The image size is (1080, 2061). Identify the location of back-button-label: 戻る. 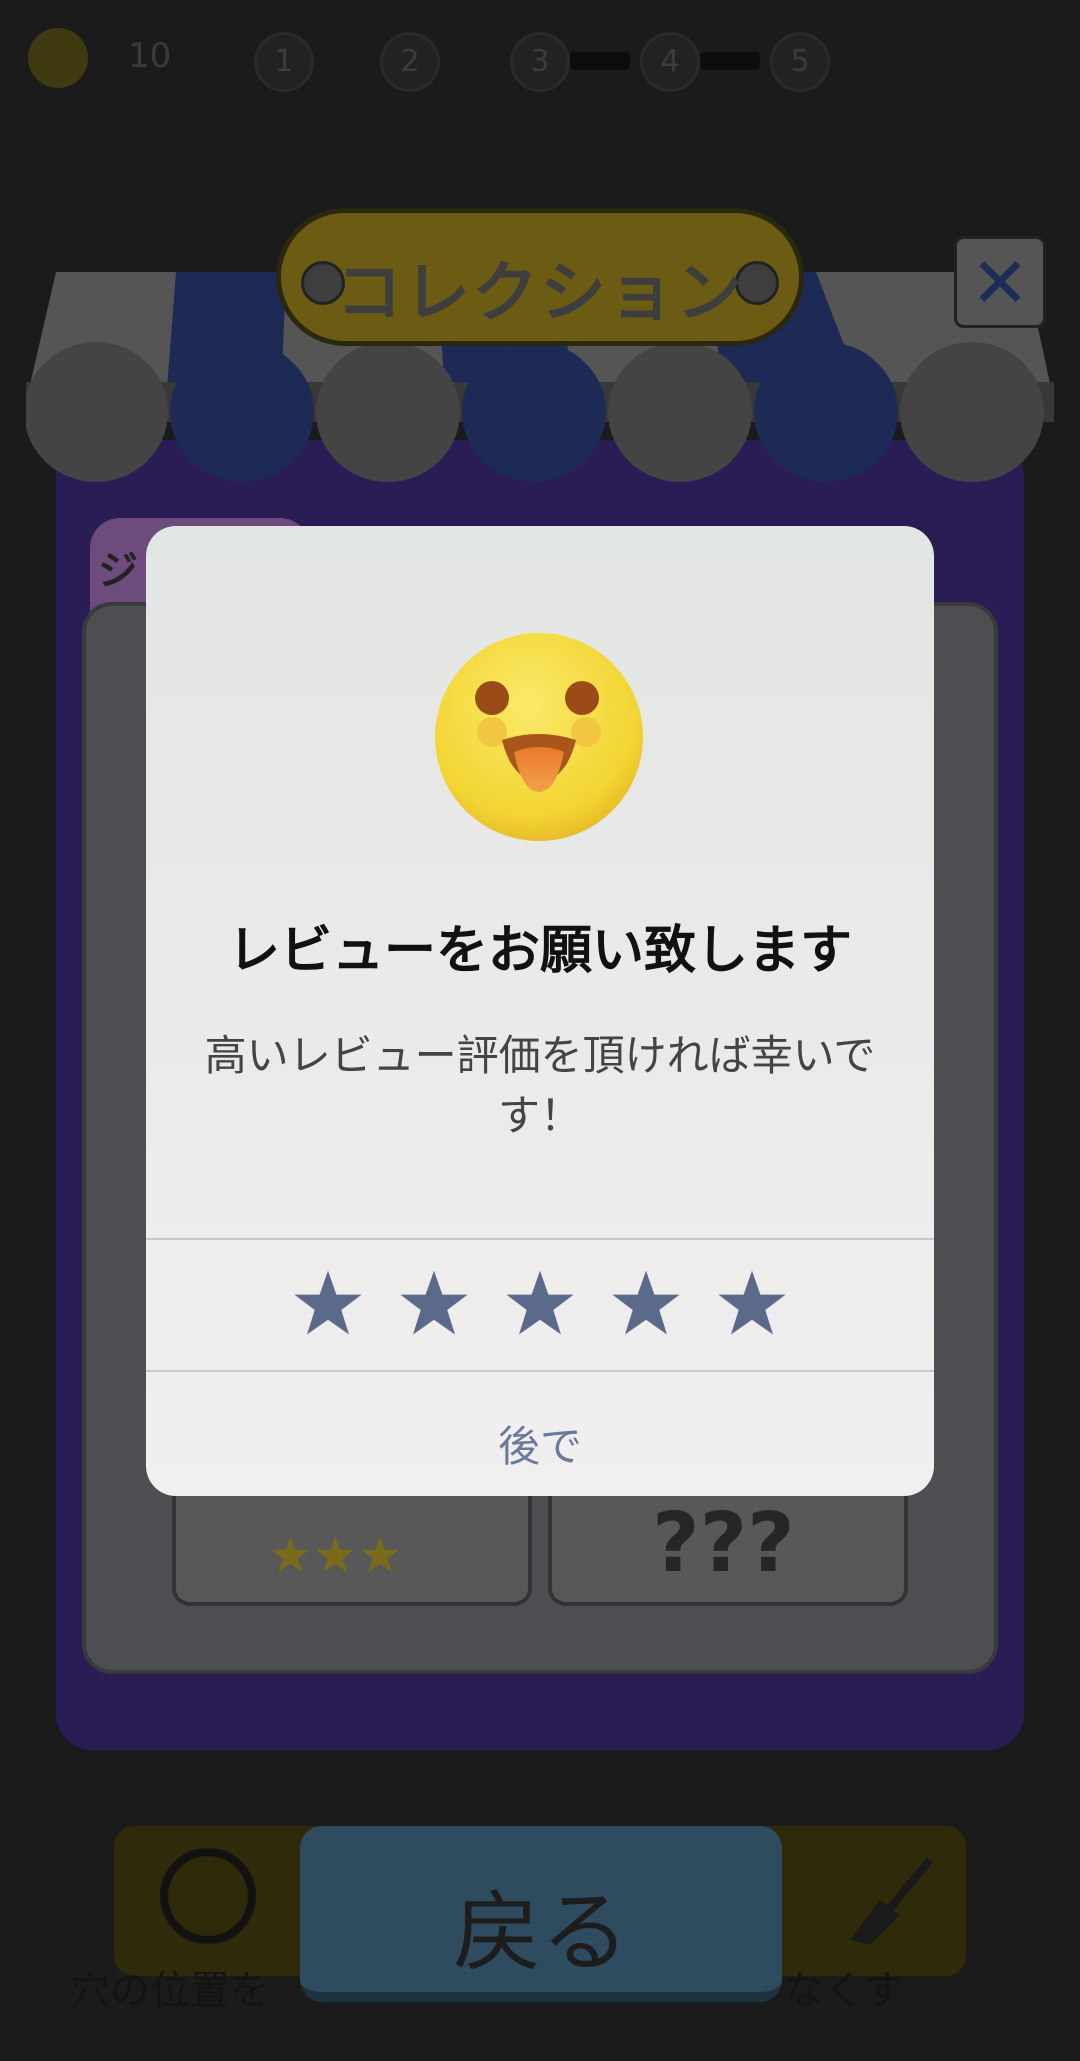
(540, 1932).